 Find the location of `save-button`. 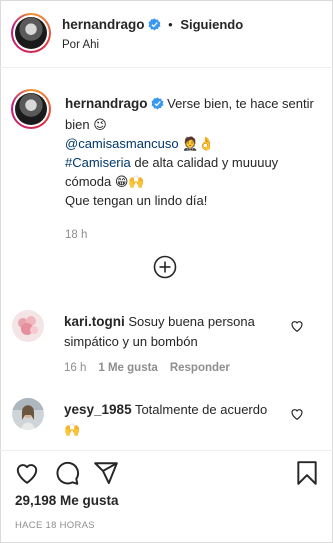

save-button is located at coordinates (307, 473).